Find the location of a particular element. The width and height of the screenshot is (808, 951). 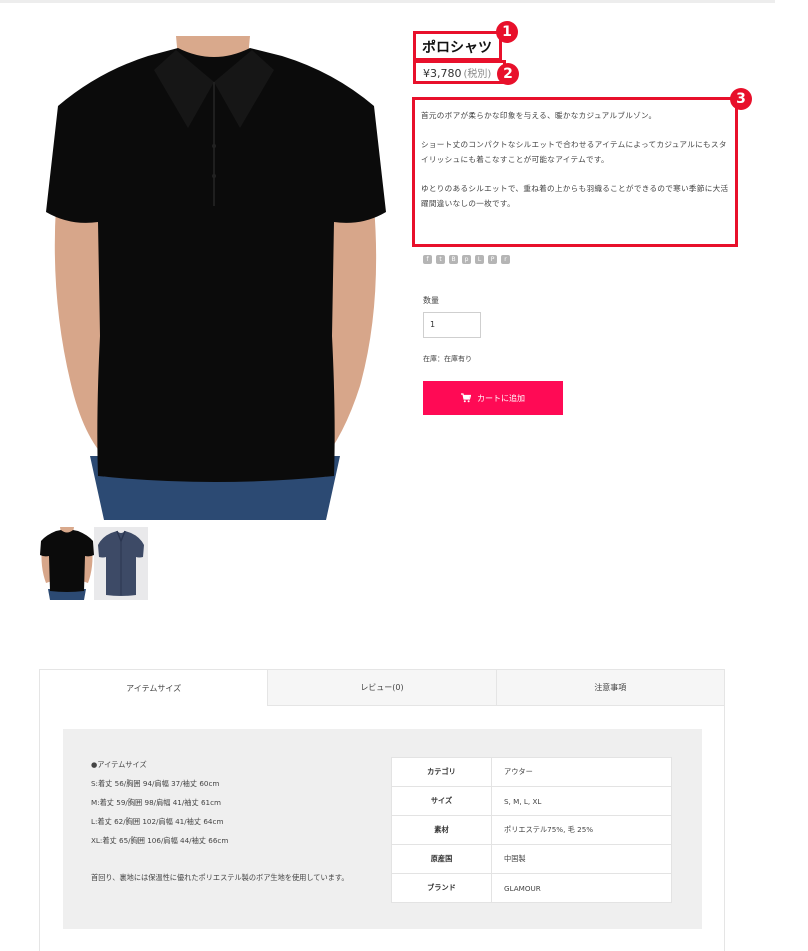

quantity-input: 1 is located at coordinates (452, 325).